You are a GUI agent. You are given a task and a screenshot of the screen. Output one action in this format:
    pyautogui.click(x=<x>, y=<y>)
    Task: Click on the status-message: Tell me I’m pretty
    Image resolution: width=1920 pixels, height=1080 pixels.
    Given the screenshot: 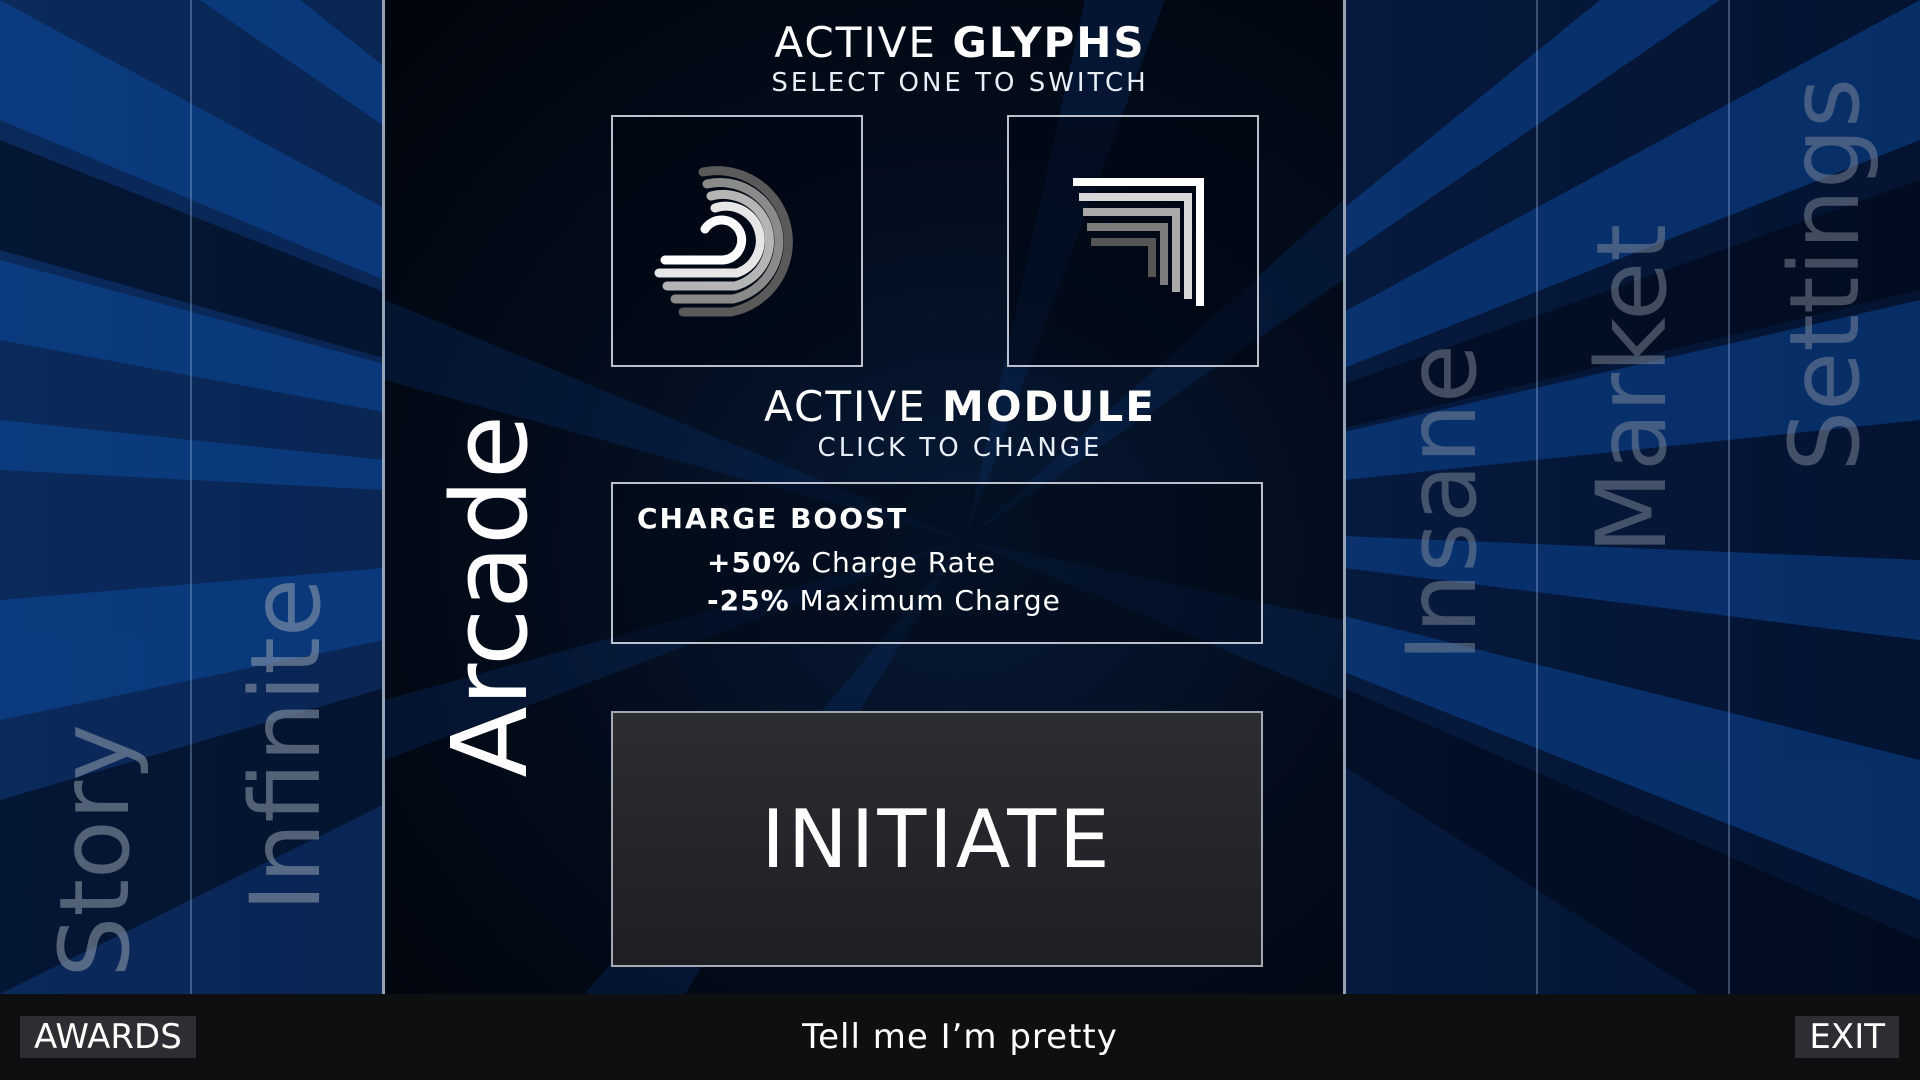 What is the action you would take?
    pyautogui.click(x=960, y=1037)
    